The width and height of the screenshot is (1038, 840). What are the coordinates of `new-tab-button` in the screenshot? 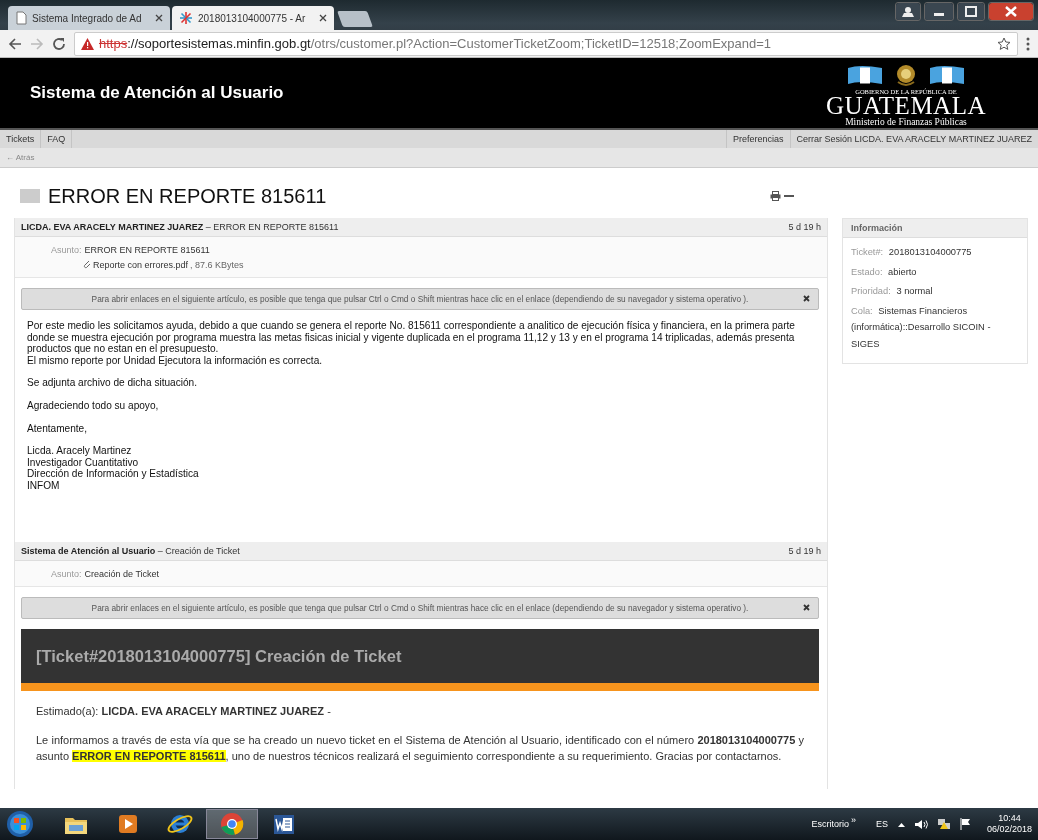 It's located at (355, 19).